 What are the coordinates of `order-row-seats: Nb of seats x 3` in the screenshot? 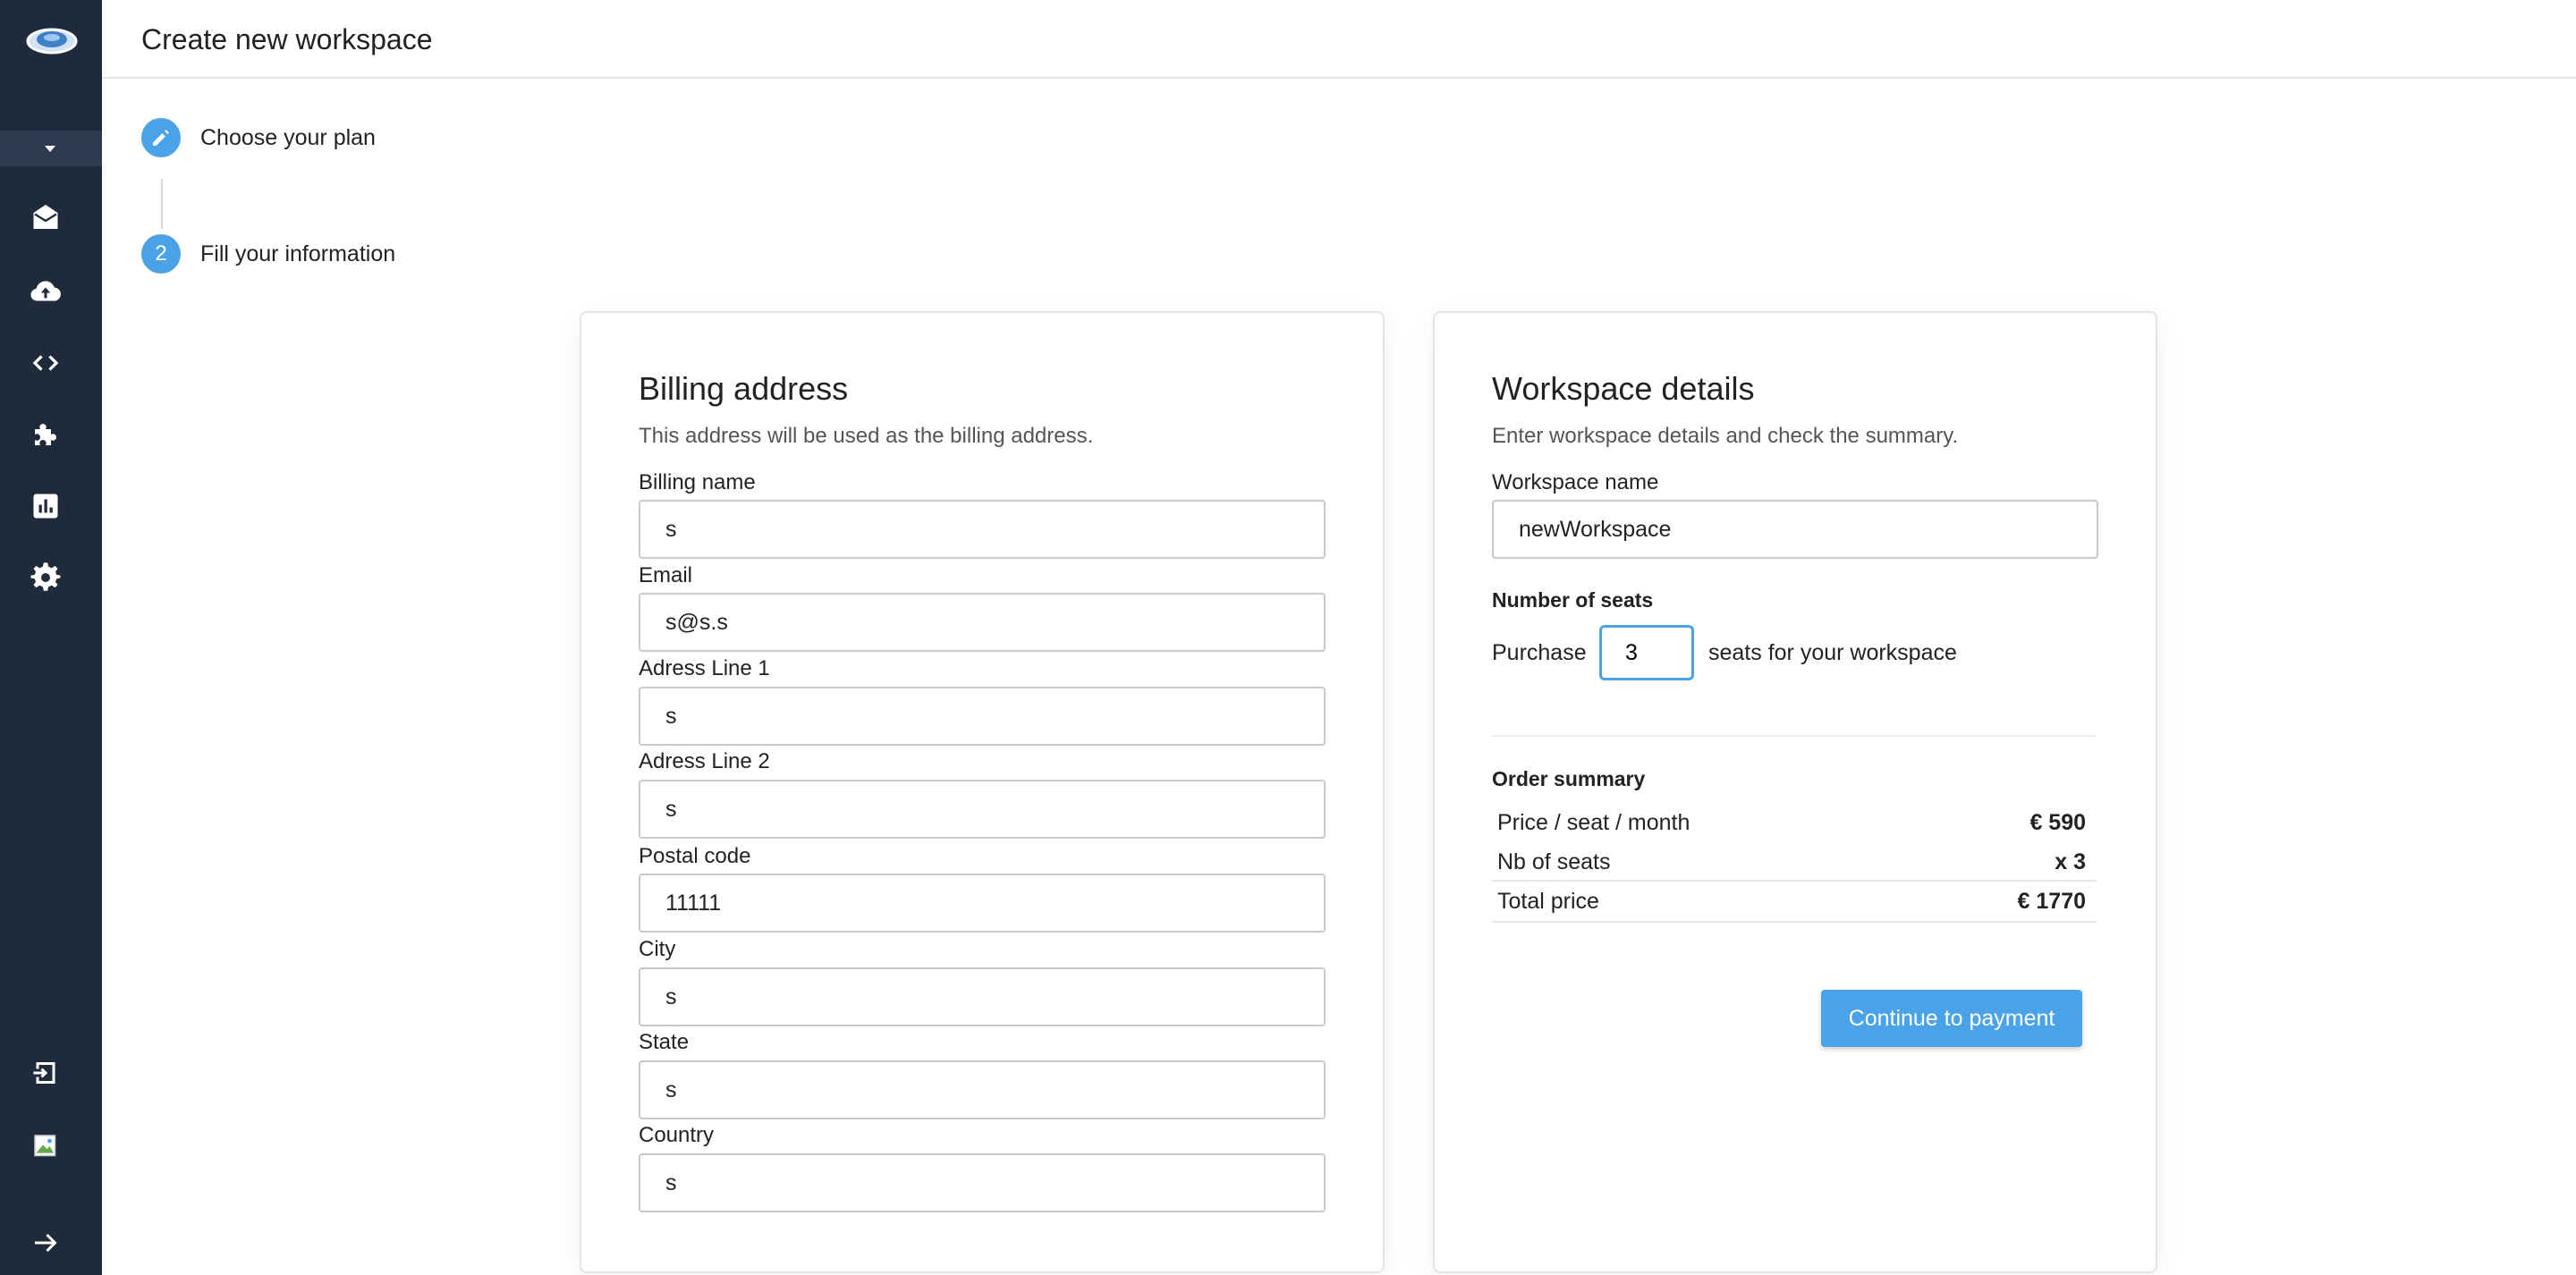 It's located at (1794, 862).